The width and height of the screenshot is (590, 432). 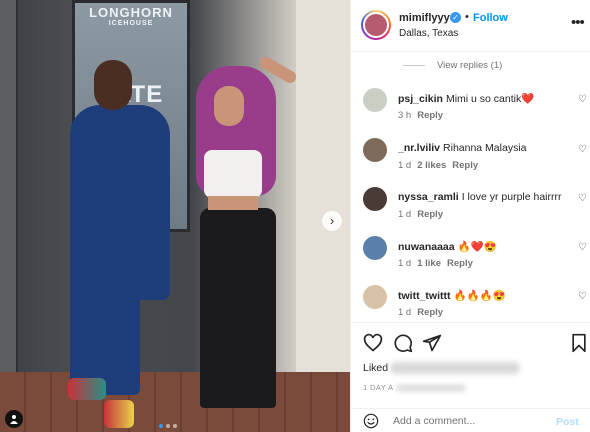 I want to click on photo-man-body, so click(x=120, y=202).